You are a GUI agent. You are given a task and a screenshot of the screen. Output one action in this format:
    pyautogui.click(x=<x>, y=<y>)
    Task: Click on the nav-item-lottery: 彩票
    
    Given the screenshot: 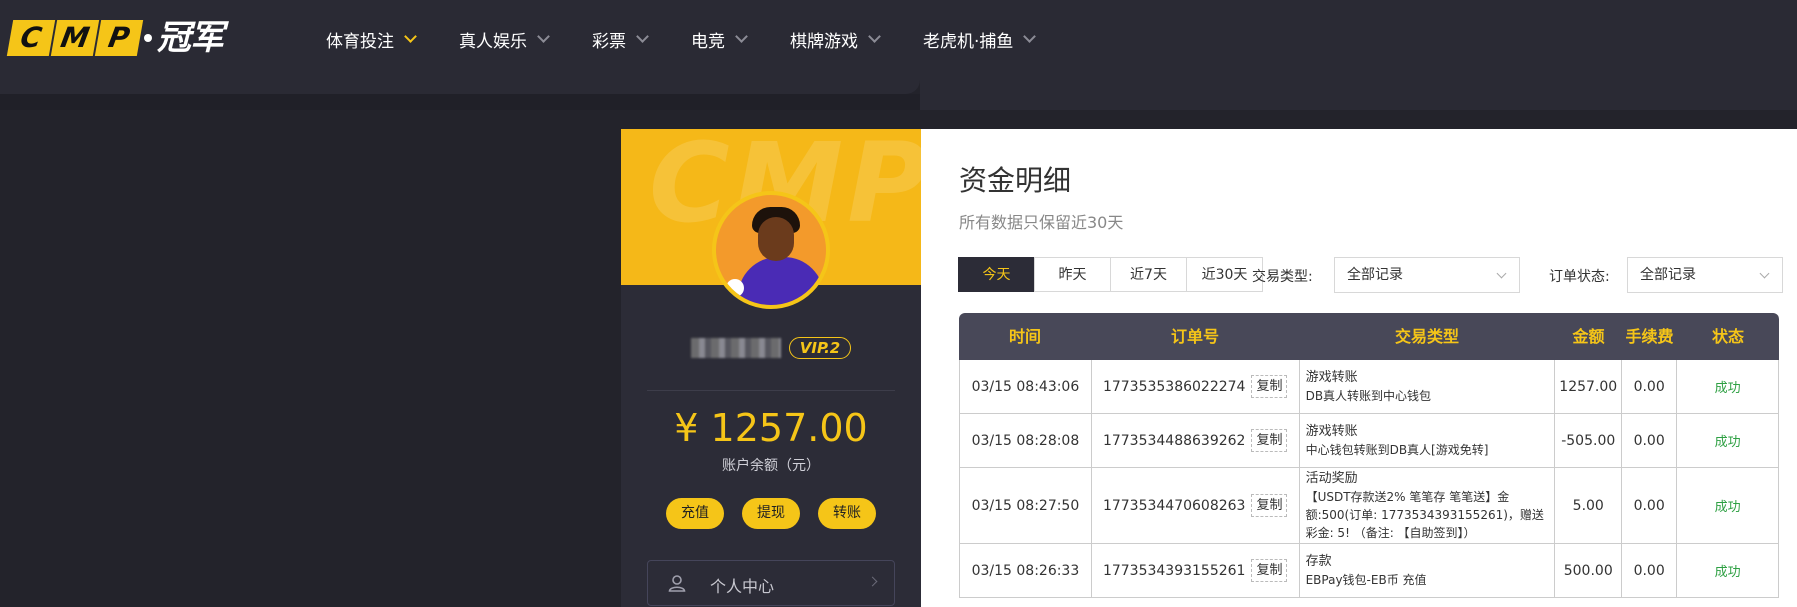 What is the action you would take?
    pyautogui.click(x=620, y=39)
    